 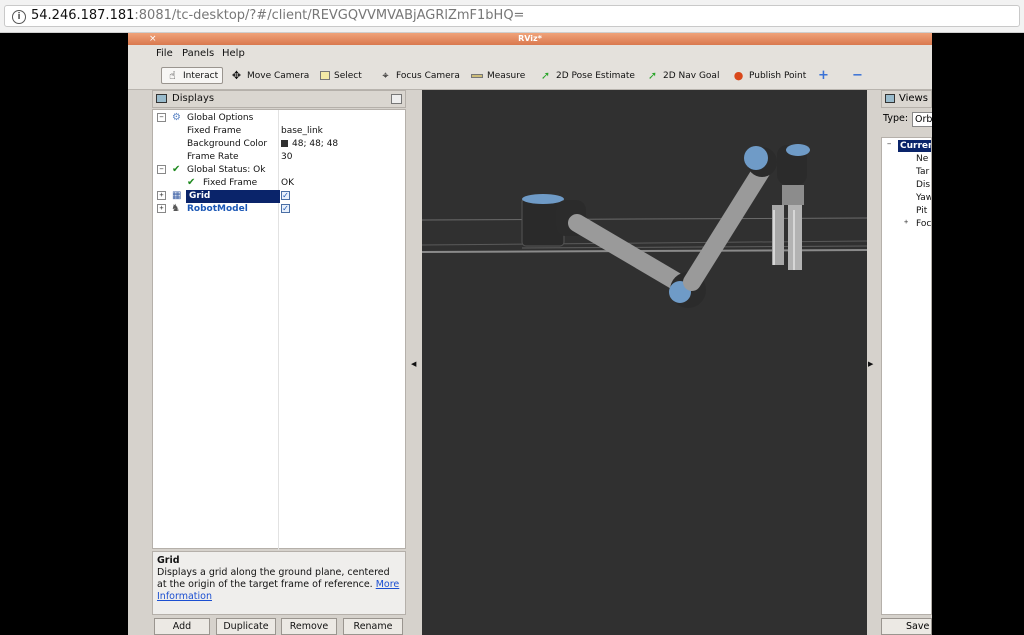 What do you see at coordinates (175, 208) in the screenshot?
I see `robot-icon: ♞` at bounding box center [175, 208].